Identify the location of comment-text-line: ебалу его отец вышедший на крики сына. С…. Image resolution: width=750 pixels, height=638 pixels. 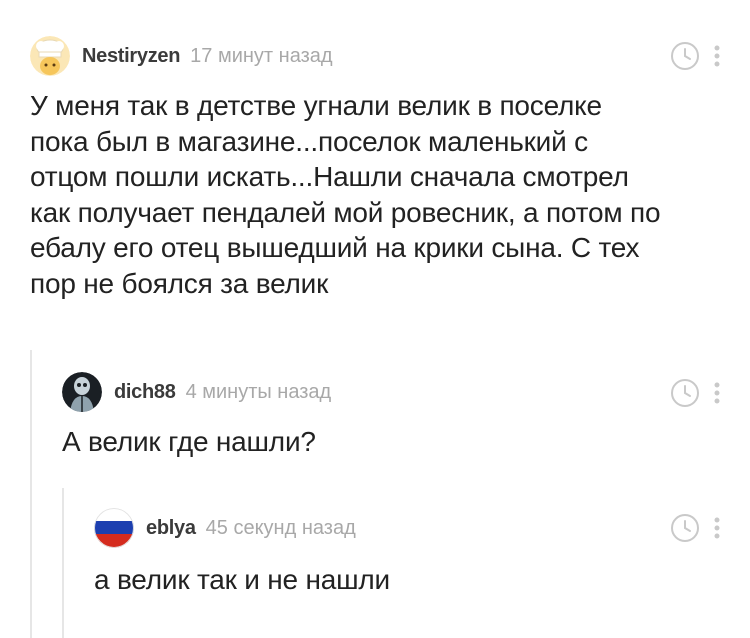
(335, 247).